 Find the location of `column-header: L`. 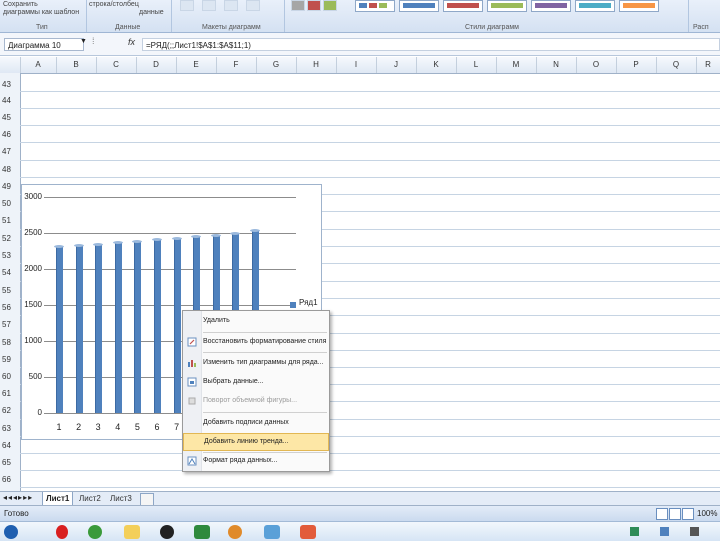

column-header: L is located at coordinates (476, 65).